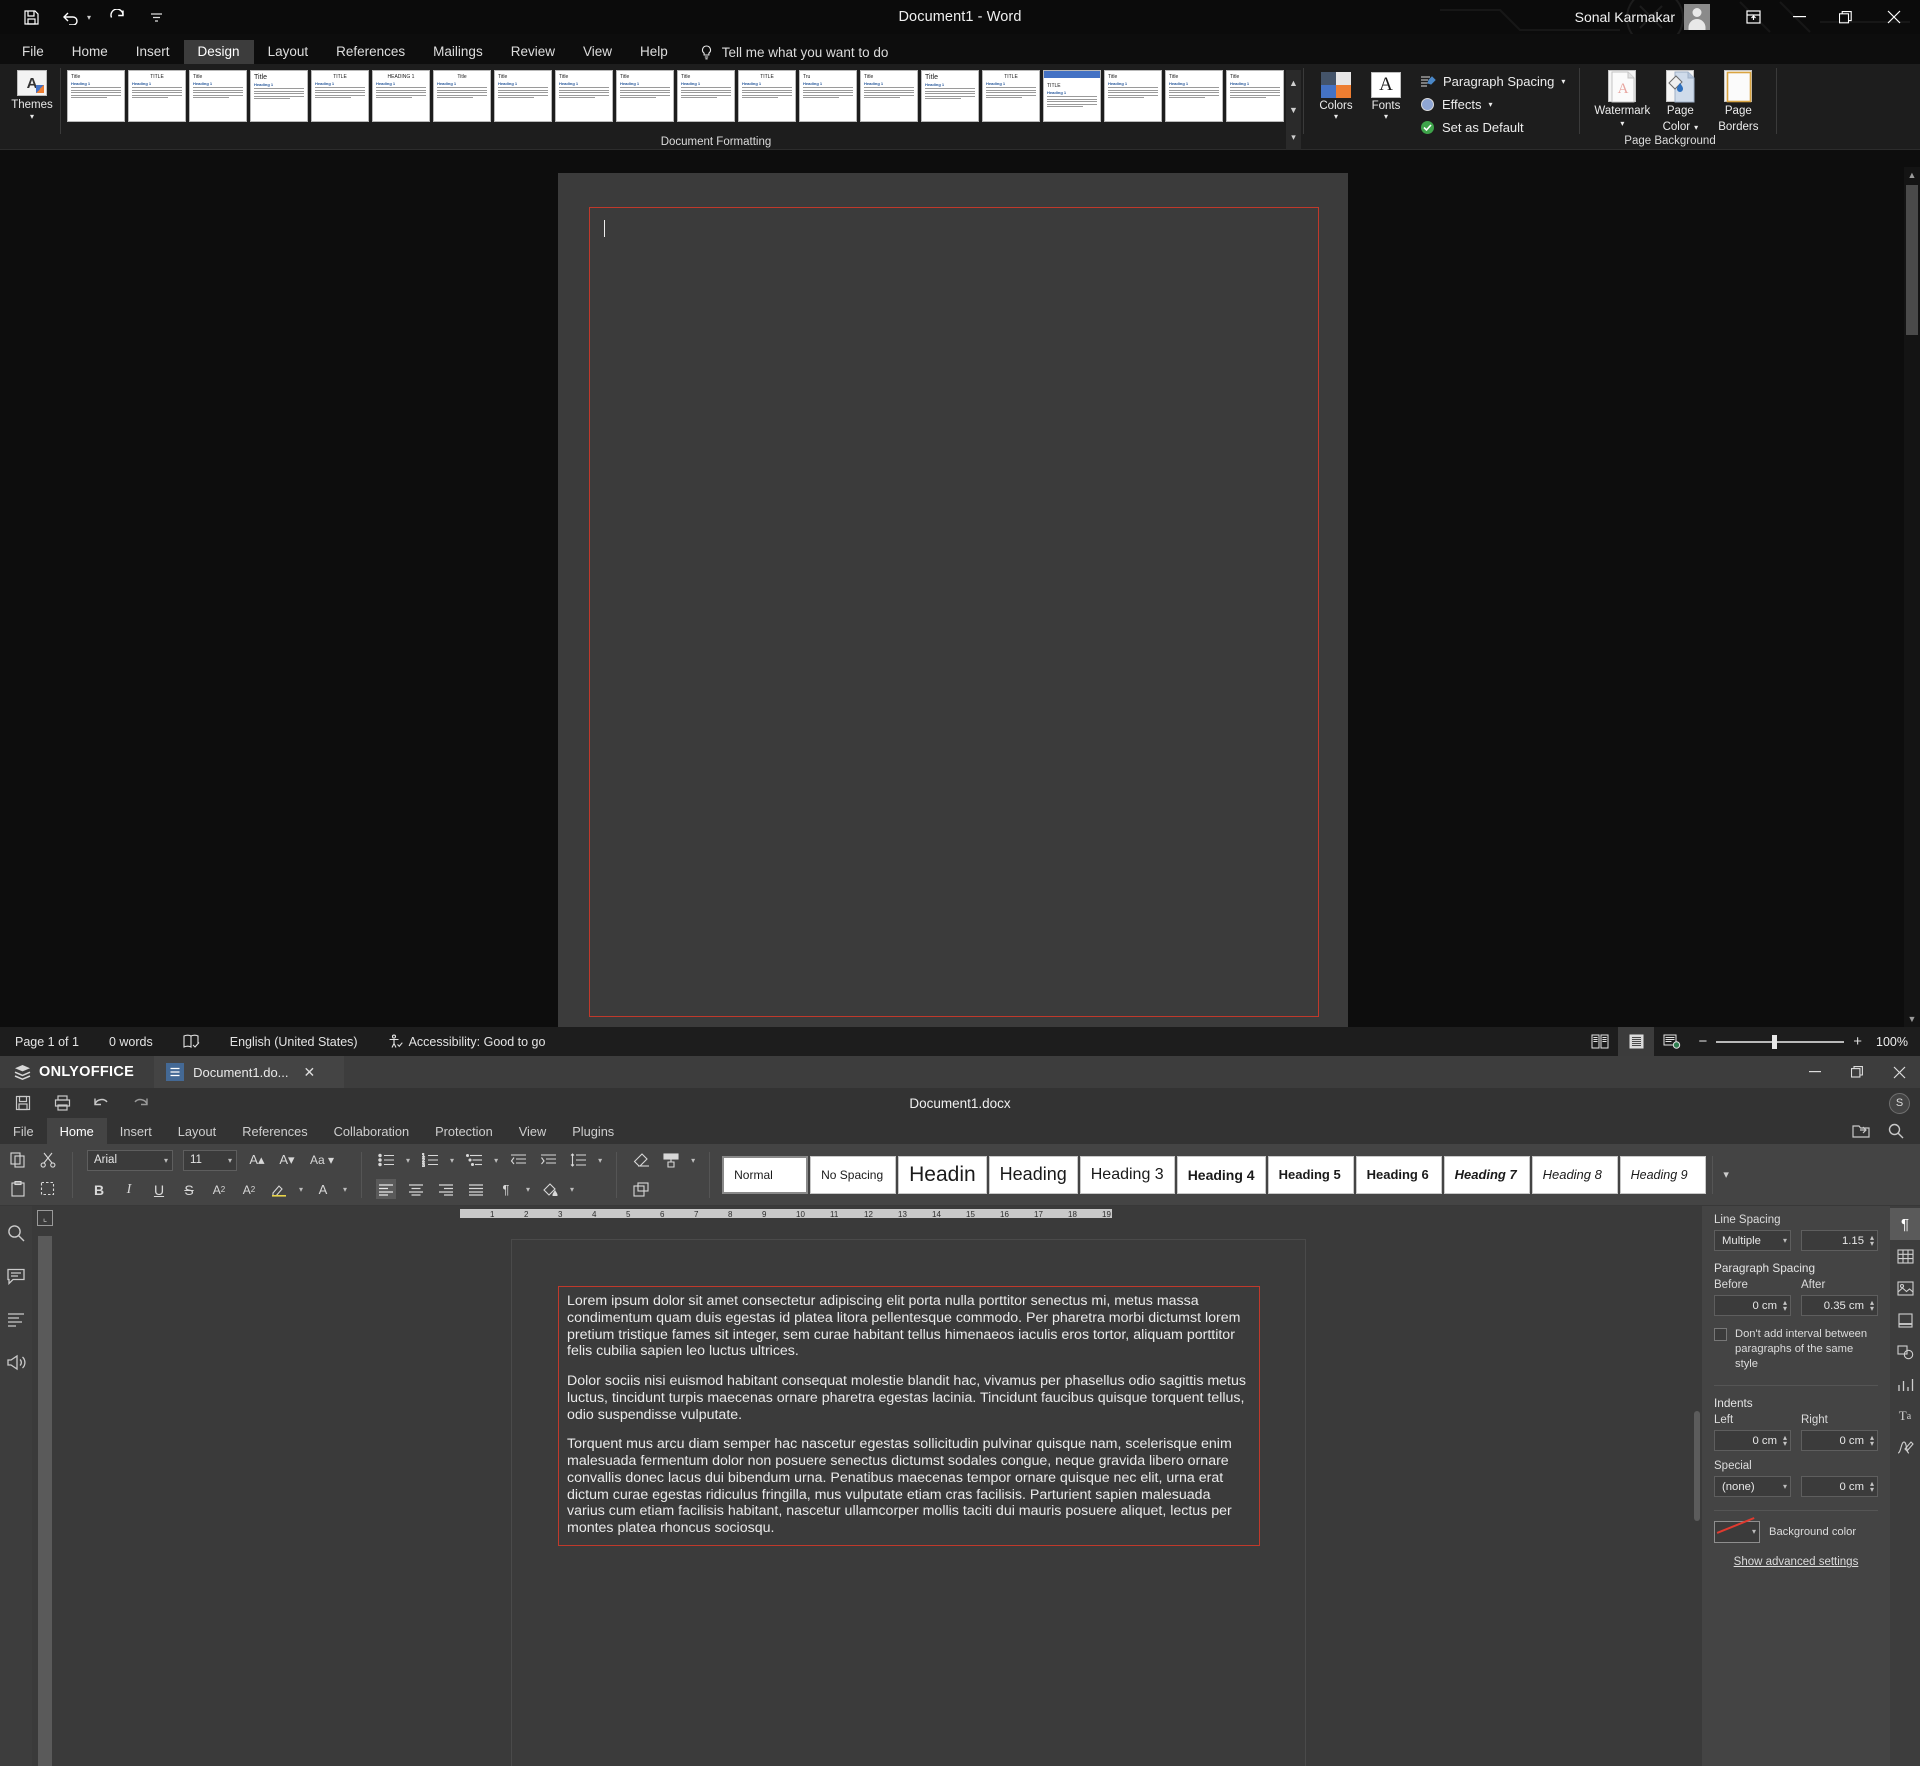 This screenshot has height=1766, width=1920. Describe the element at coordinates (218, 51) in the screenshot. I see `tab-design: Design` at that location.